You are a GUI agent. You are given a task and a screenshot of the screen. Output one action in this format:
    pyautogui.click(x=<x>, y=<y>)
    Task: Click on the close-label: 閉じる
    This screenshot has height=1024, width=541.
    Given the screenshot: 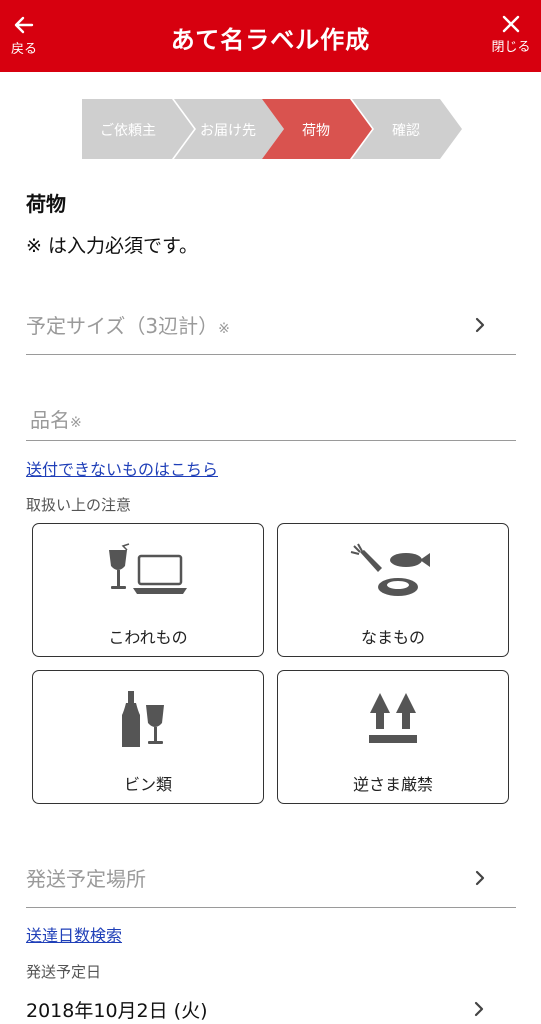 What is the action you would take?
    pyautogui.click(x=511, y=47)
    